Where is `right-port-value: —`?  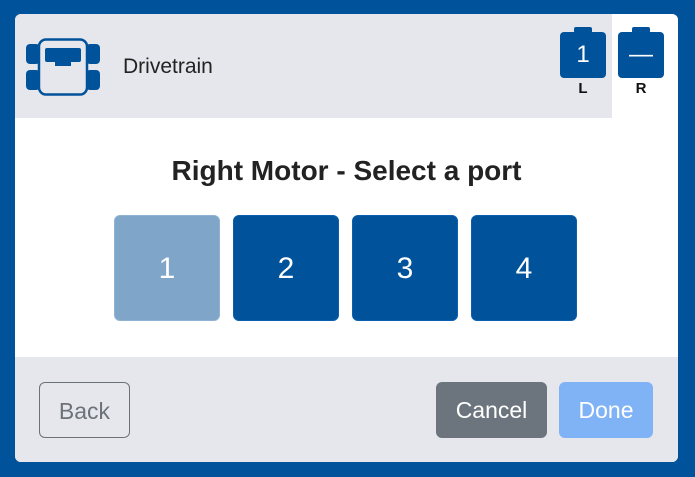
right-port-value: — is located at coordinates (641, 52).